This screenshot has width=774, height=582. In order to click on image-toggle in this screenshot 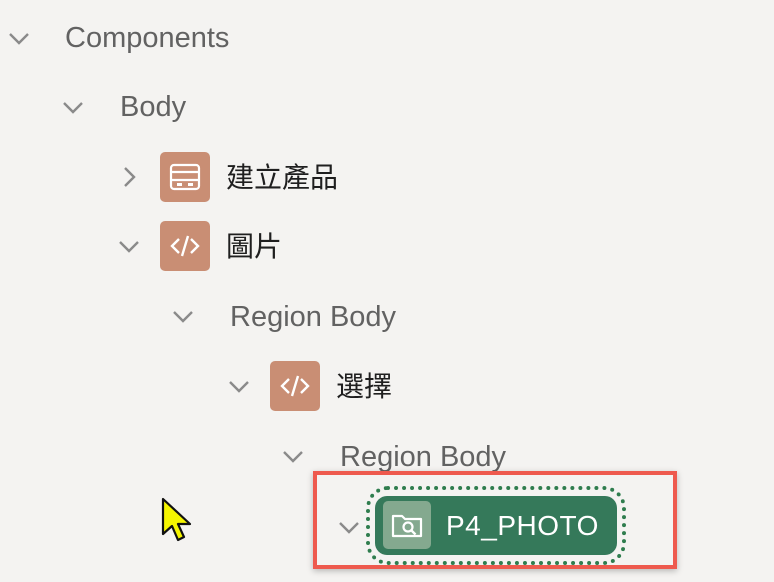, I will do `click(129, 246)`.